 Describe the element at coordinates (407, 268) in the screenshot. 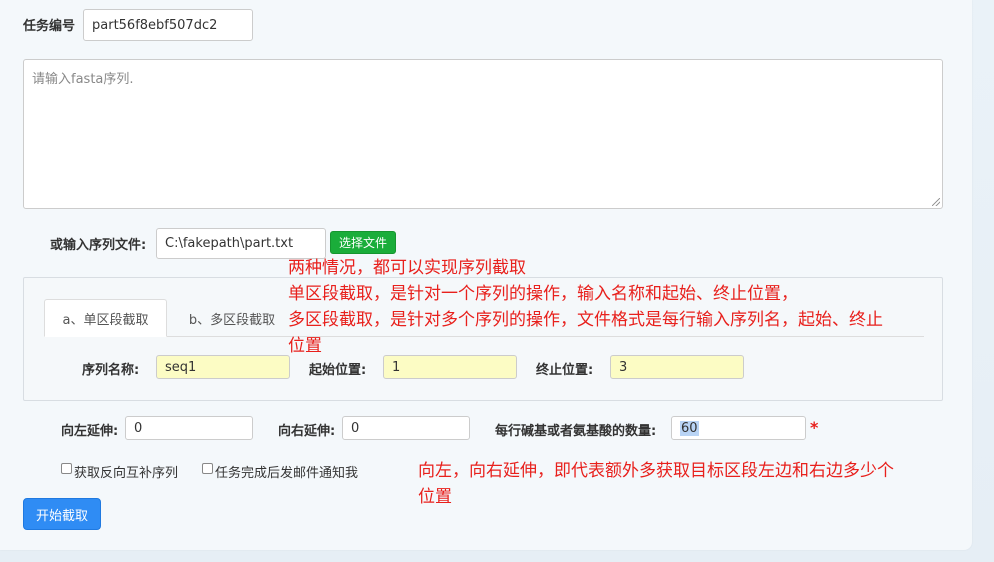

I see `note-line: 两种情况，都可以实现序列截取` at that location.